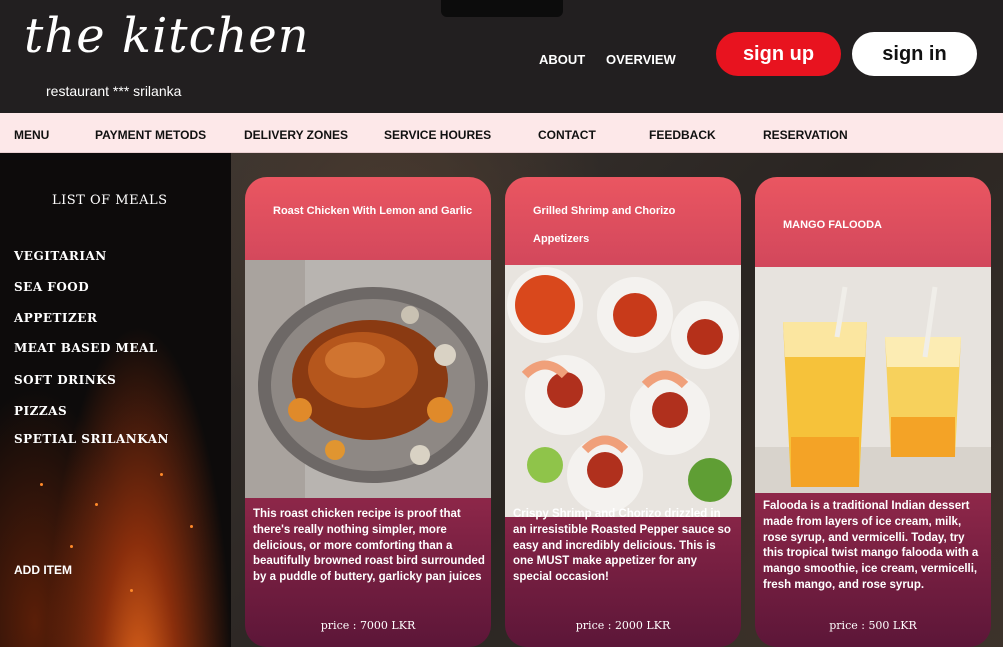 The width and height of the screenshot is (1003, 647). Describe the element at coordinates (805, 135) in the screenshot. I see `nav-reservation: RESERVATION` at that location.